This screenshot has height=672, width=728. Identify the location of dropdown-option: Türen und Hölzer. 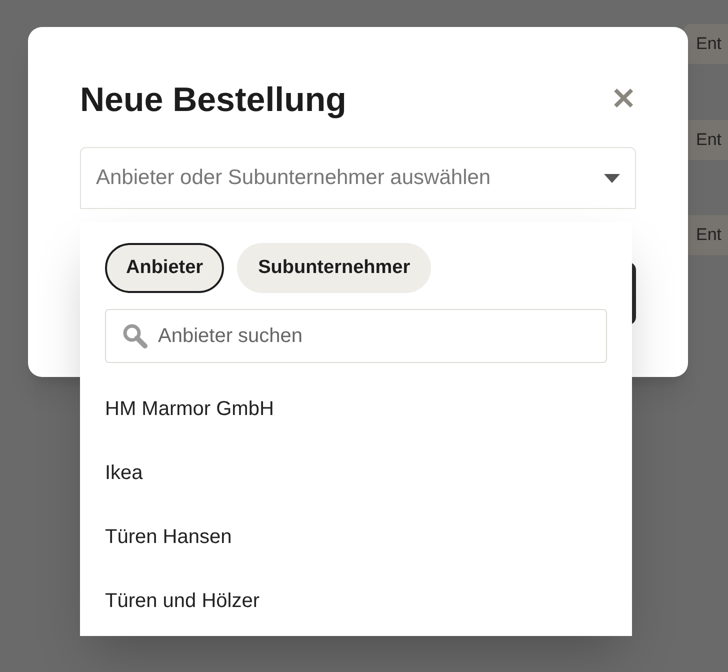
(356, 601).